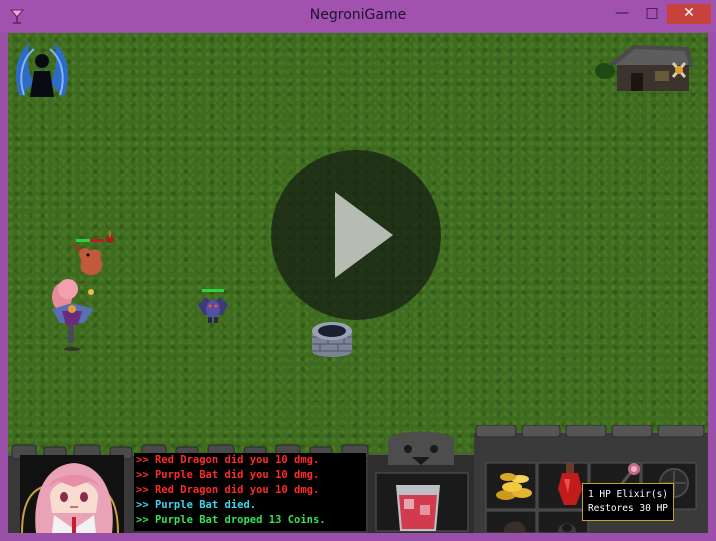 Image resolution: width=716 pixels, height=541 pixels. What do you see at coordinates (645, 69) in the screenshot?
I see `house-building` at bounding box center [645, 69].